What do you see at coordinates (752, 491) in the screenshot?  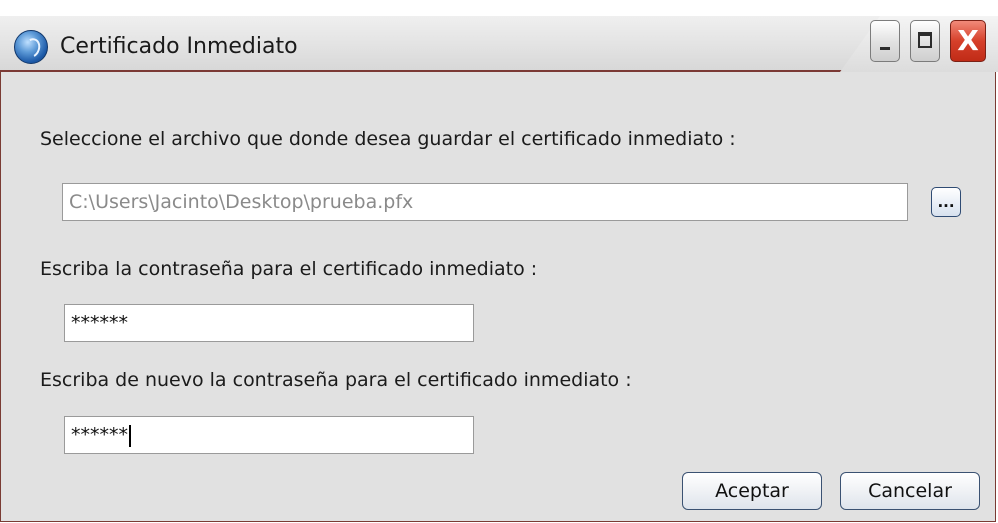 I see `accept-button: Aceptar` at bounding box center [752, 491].